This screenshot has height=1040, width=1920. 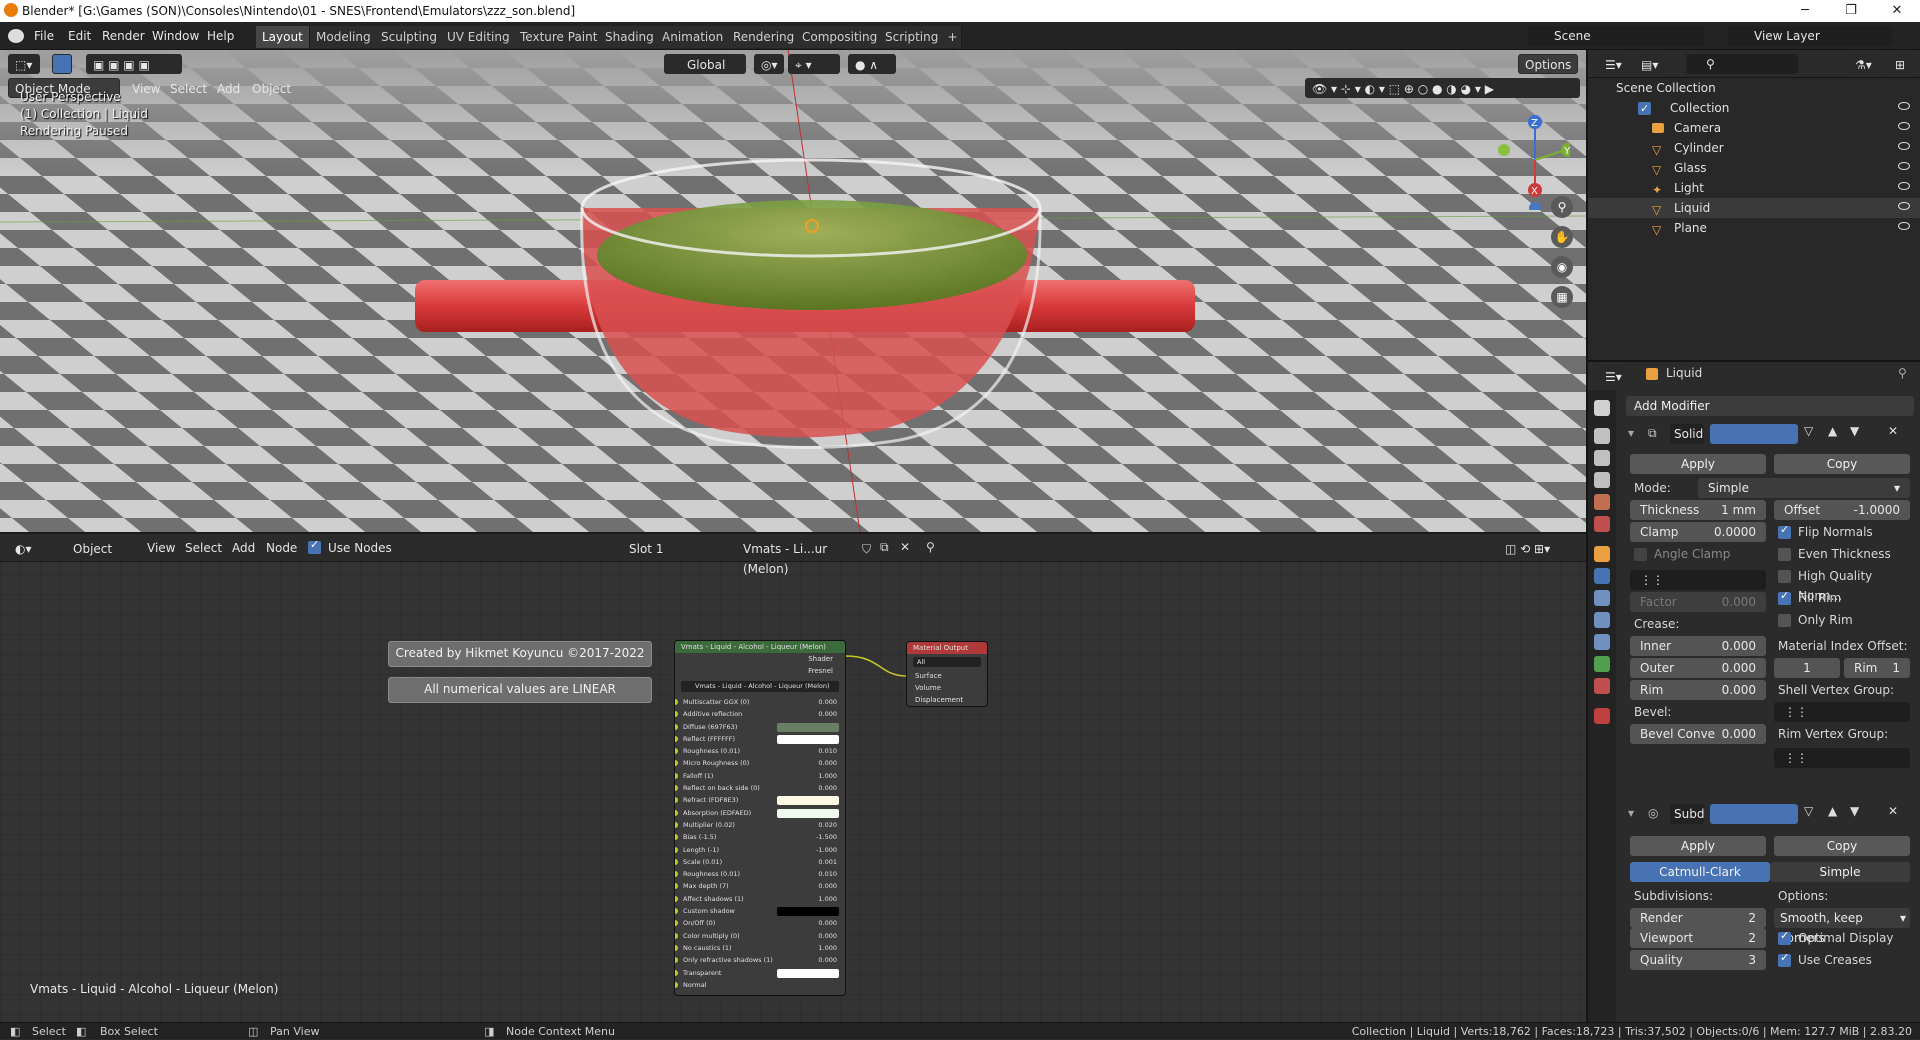 What do you see at coordinates (1754, 434) in the screenshot?
I see `modifier-visibility-toggles` at bounding box center [1754, 434].